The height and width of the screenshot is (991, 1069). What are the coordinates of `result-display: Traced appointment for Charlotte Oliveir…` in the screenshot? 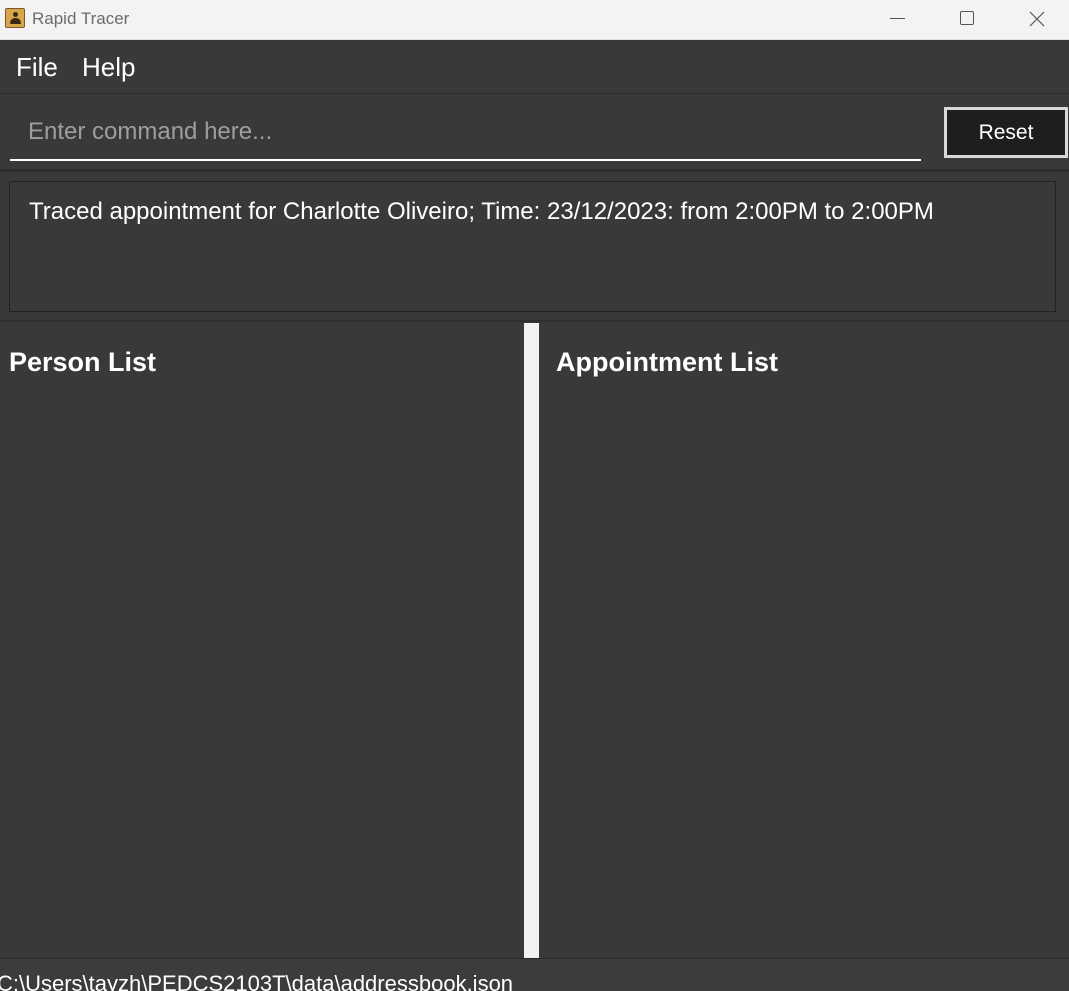 It's located at (532, 246).